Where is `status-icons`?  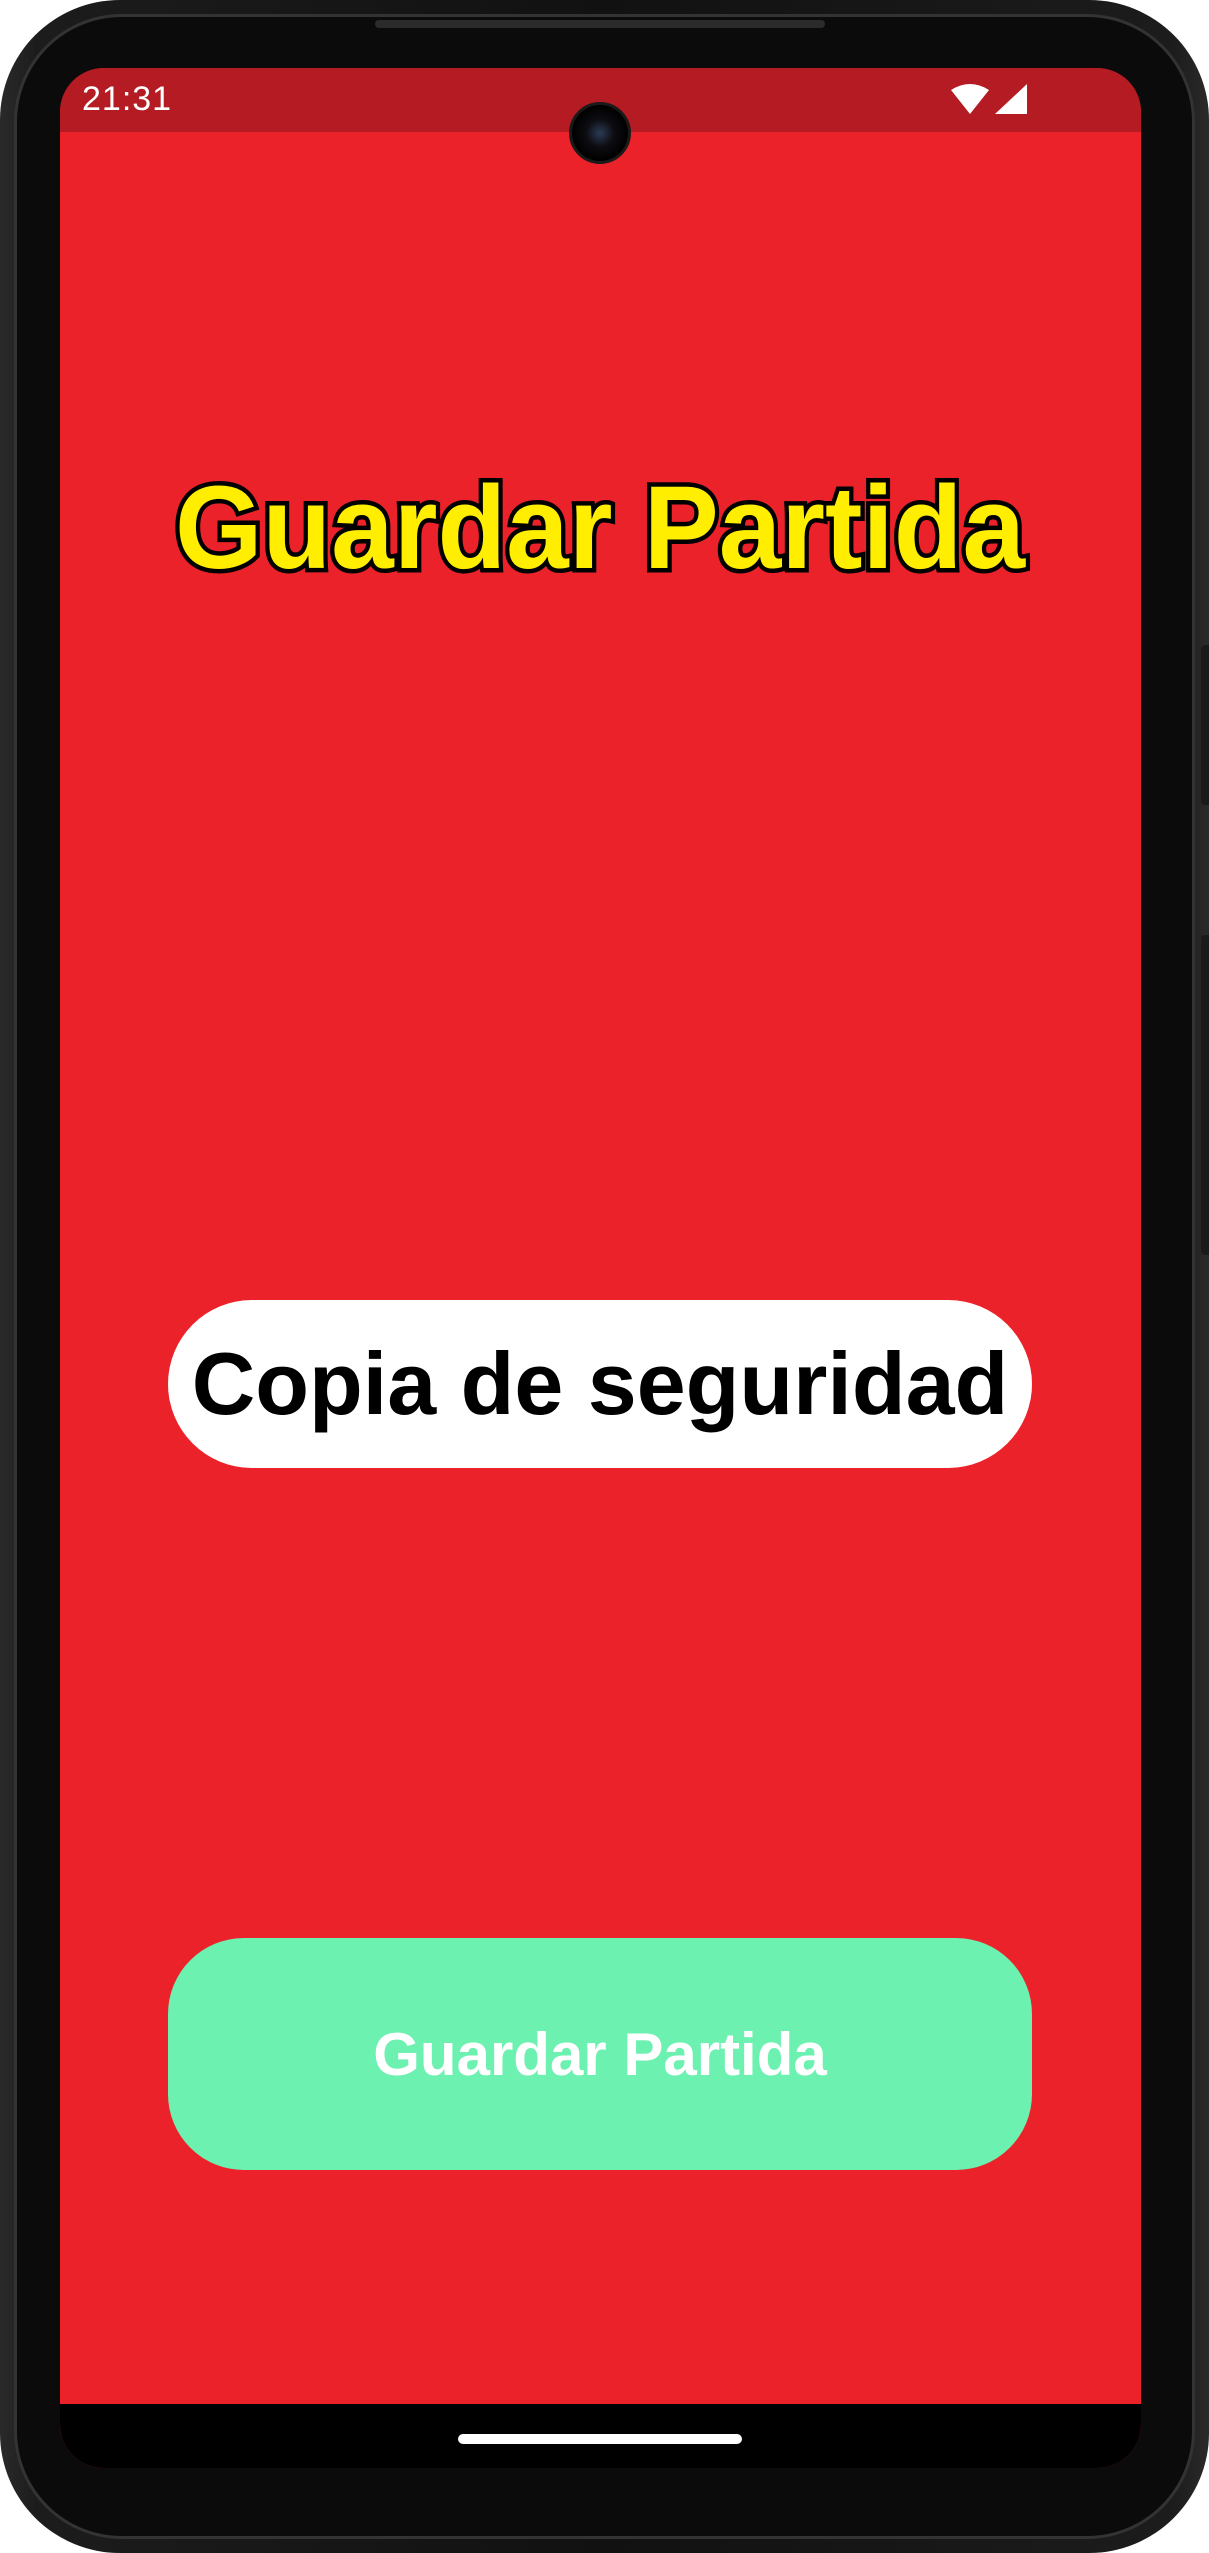
status-icons is located at coordinates (991, 100).